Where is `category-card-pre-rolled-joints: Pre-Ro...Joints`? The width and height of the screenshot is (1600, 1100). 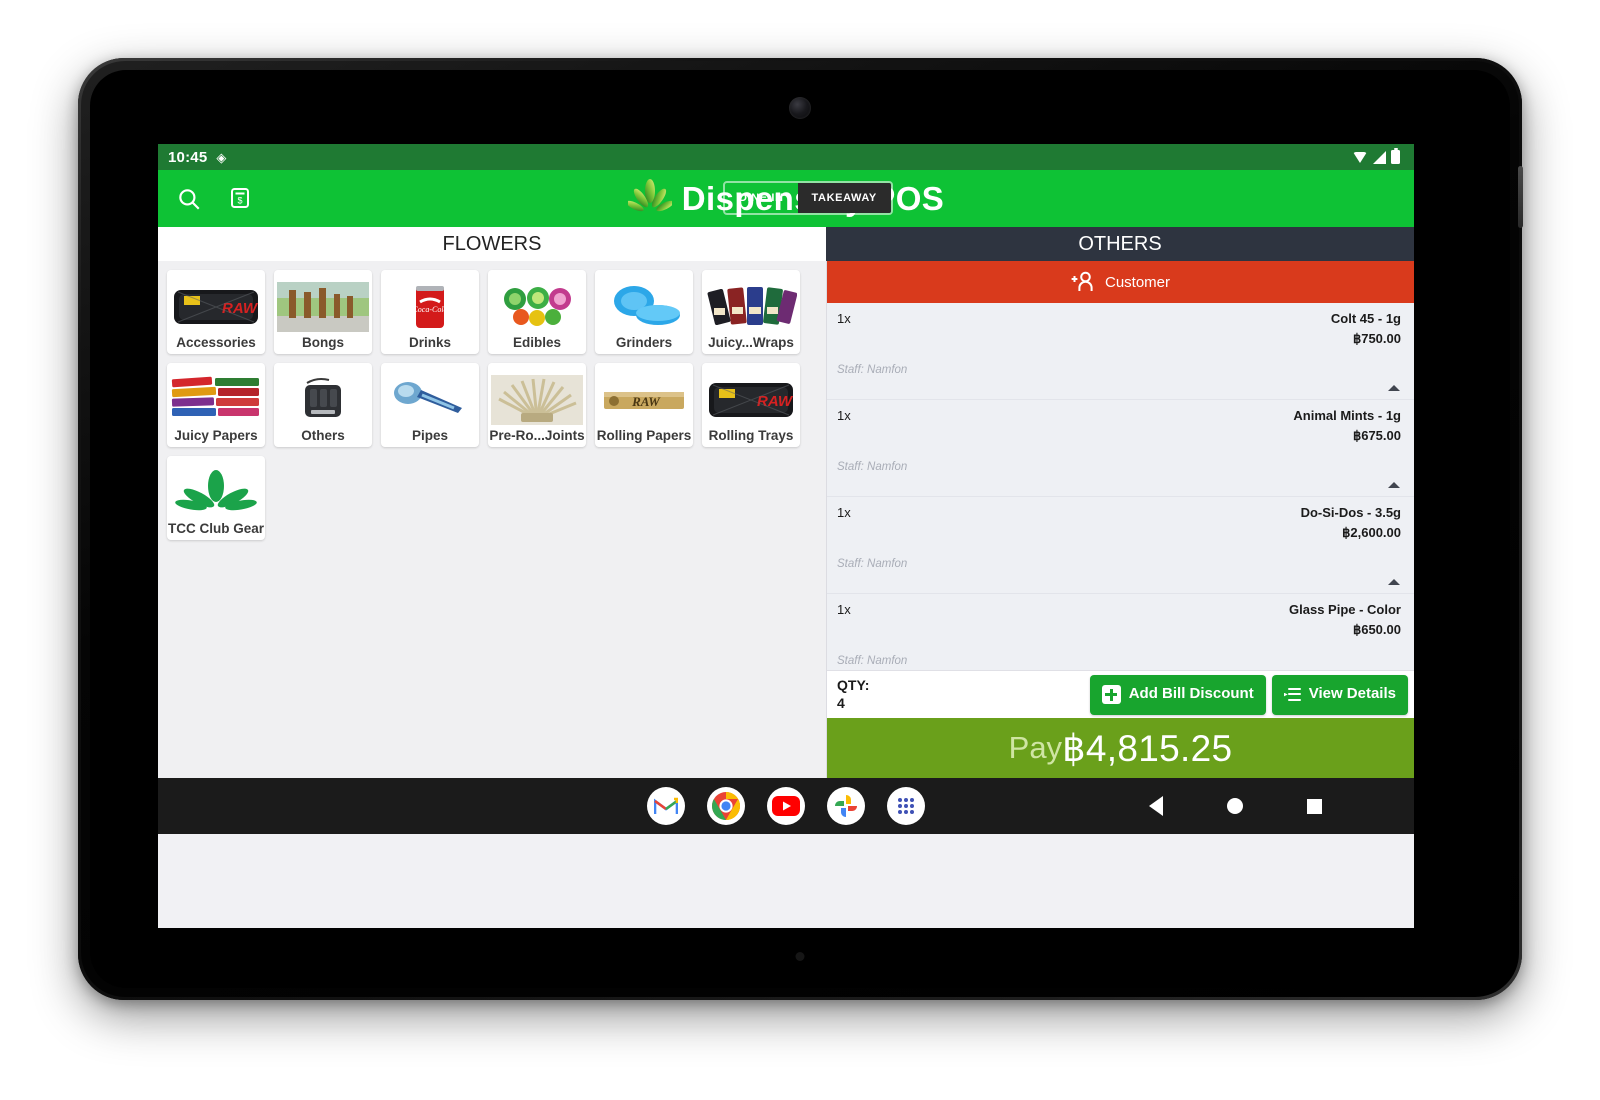 category-card-pre-rolled-joints: Pre-Ro...Joints is located at coordinates (537, 405).